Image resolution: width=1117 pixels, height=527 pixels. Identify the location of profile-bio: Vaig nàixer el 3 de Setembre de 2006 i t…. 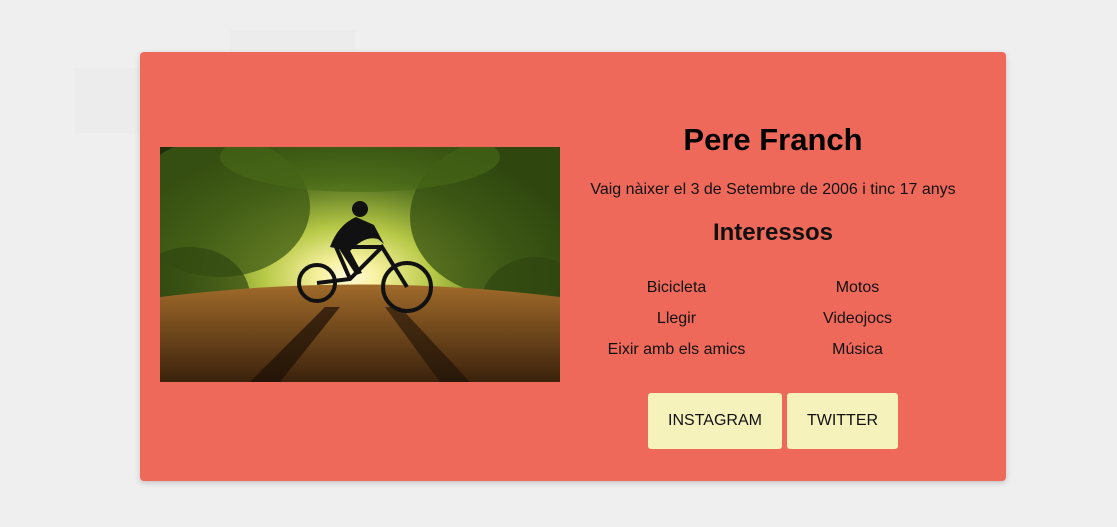
(773, 189).